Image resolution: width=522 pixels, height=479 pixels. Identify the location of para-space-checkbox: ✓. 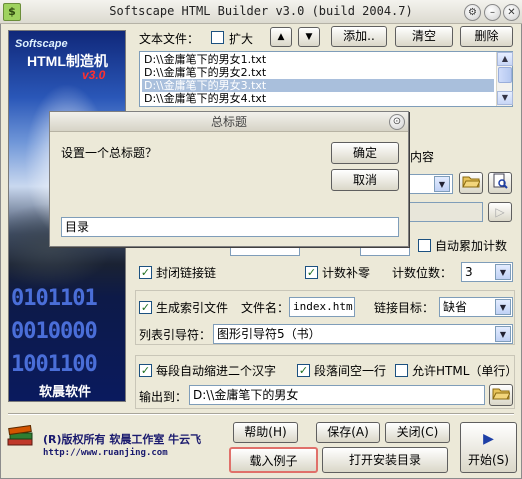
(303, 370).